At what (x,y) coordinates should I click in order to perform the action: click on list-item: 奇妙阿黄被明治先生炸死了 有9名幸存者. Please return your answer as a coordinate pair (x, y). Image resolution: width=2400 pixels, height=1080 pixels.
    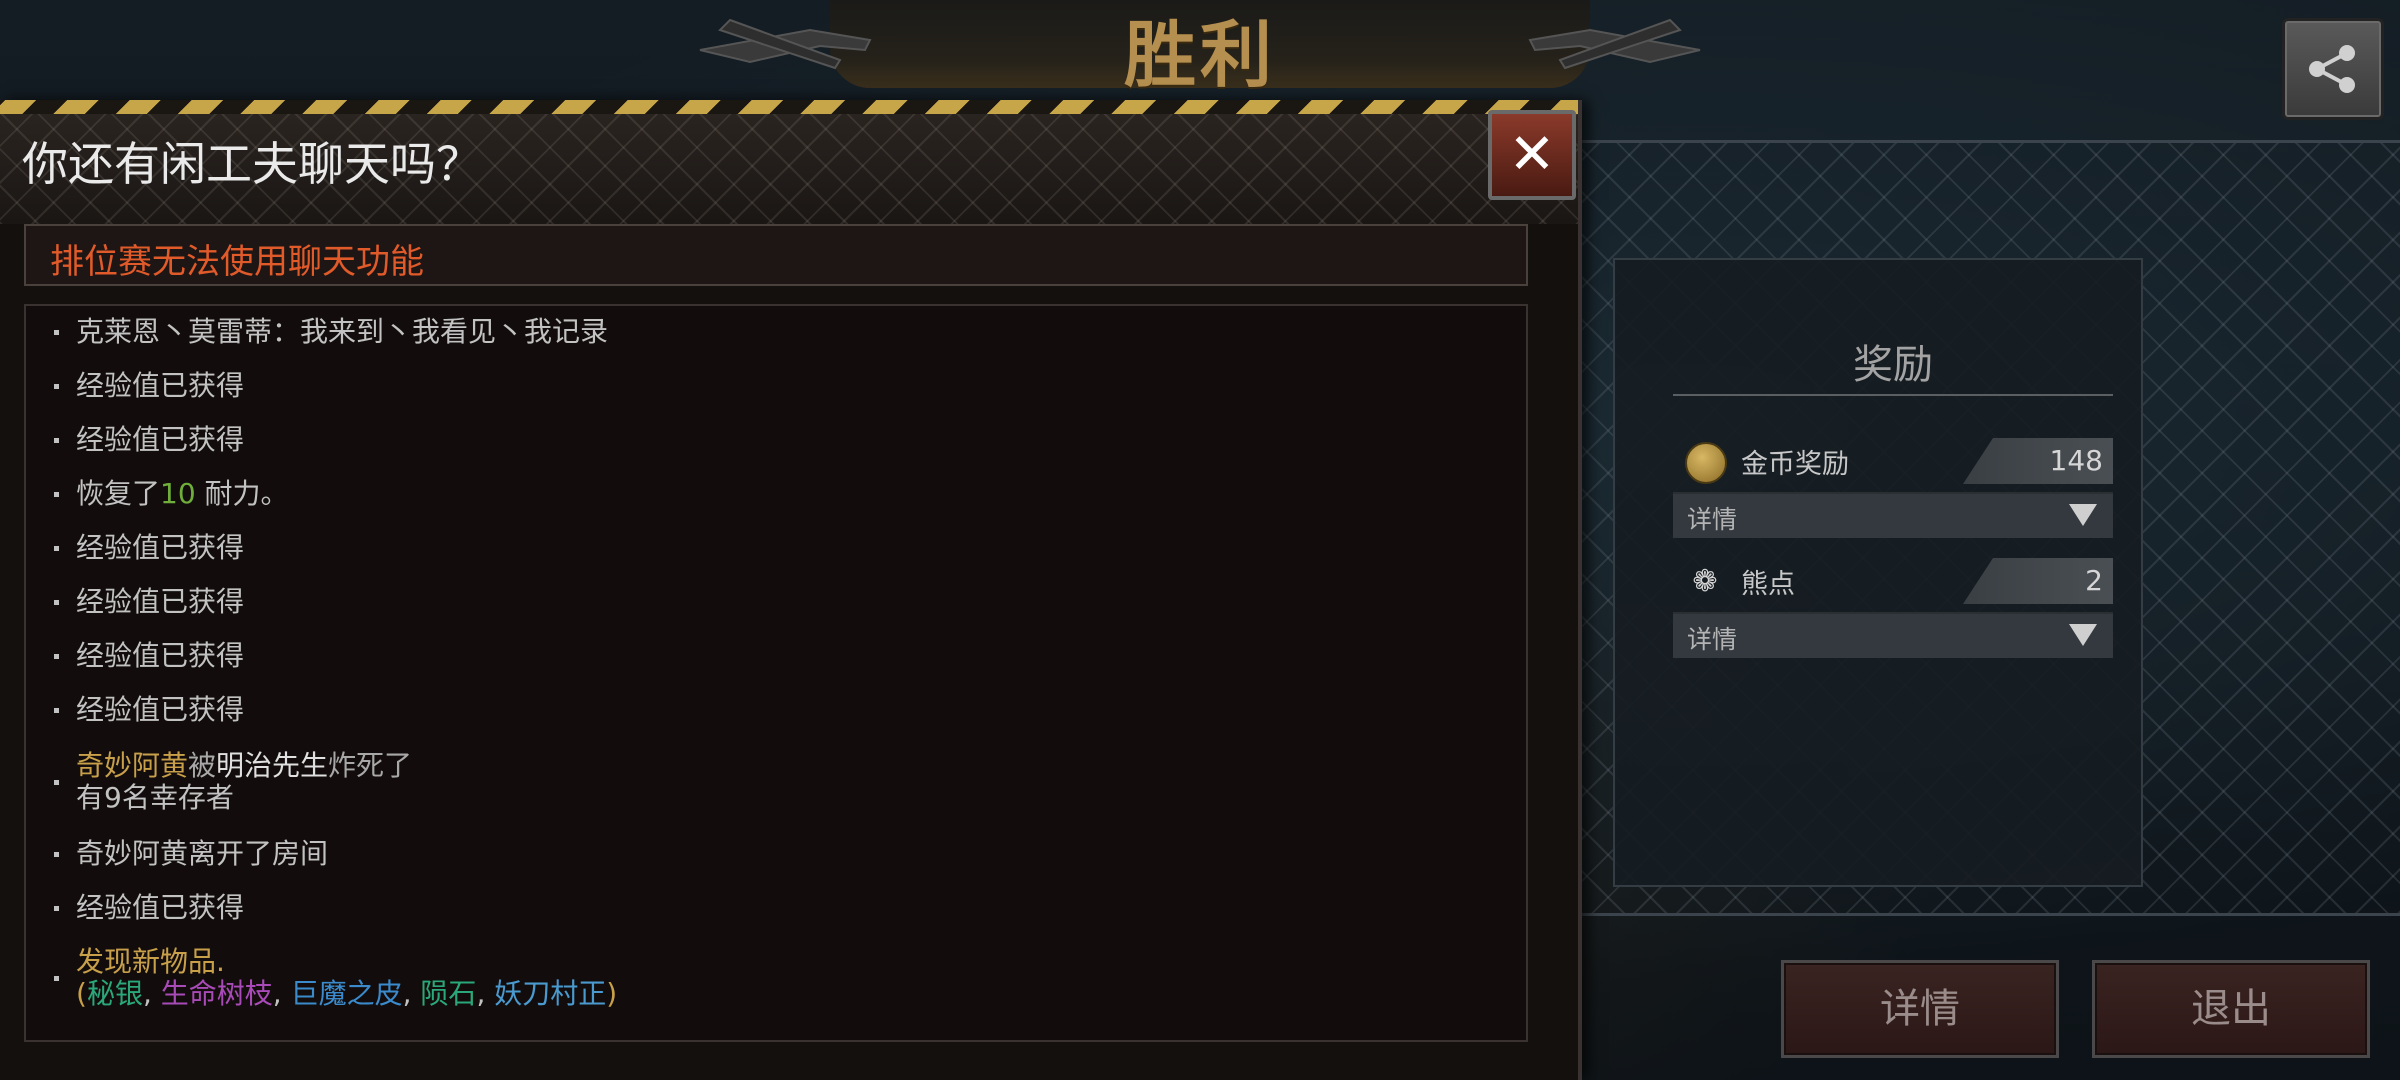
    Looking at the image, I should click on (233, 782).